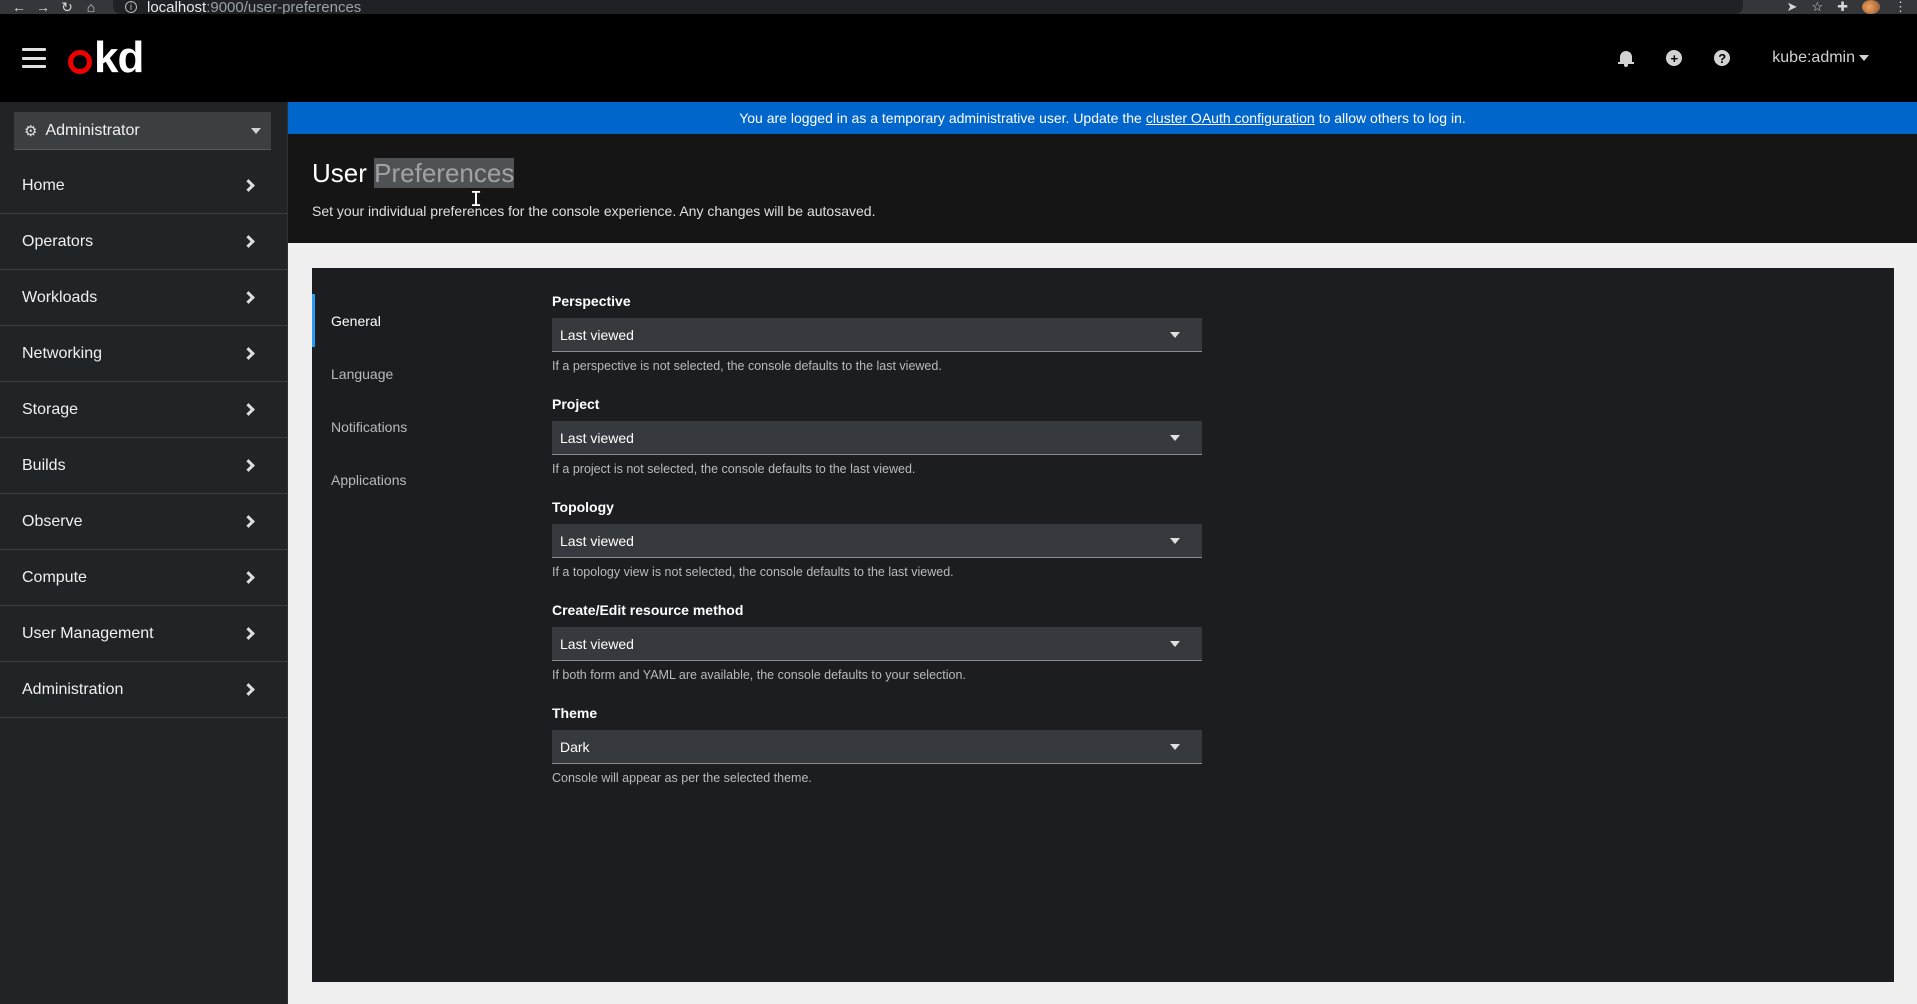 The image size is (1917, 1004). I want to click on page-title: User Preferences, so click(1102, 173).